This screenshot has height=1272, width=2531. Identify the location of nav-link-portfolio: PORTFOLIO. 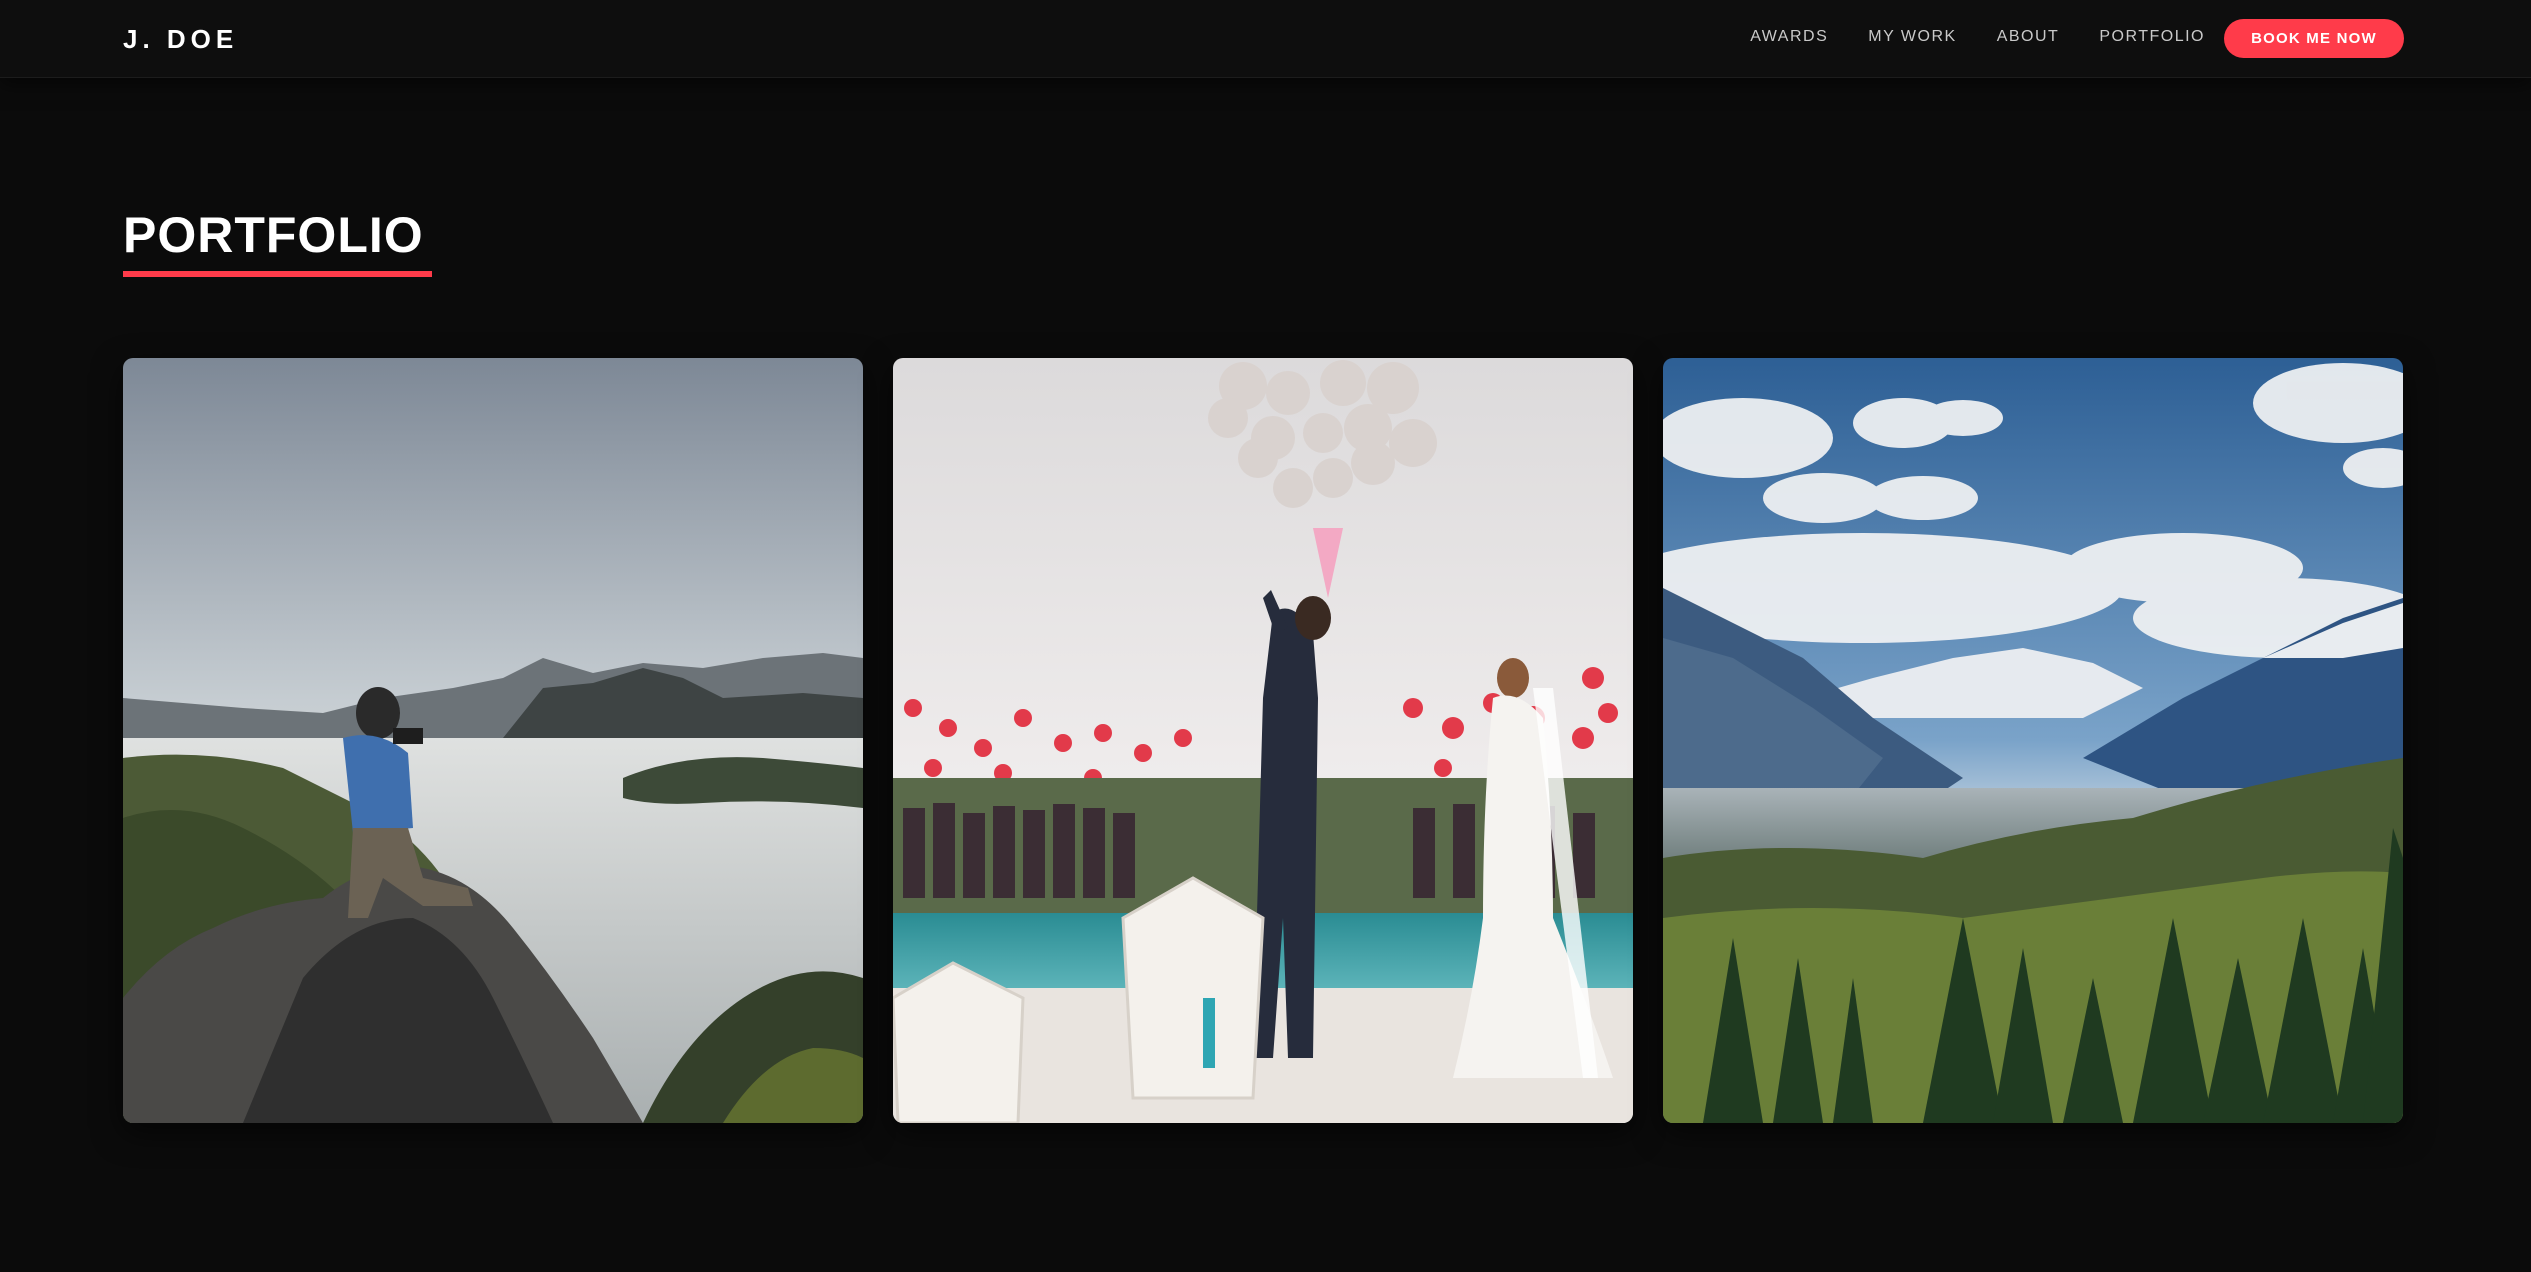
(2152, 37).